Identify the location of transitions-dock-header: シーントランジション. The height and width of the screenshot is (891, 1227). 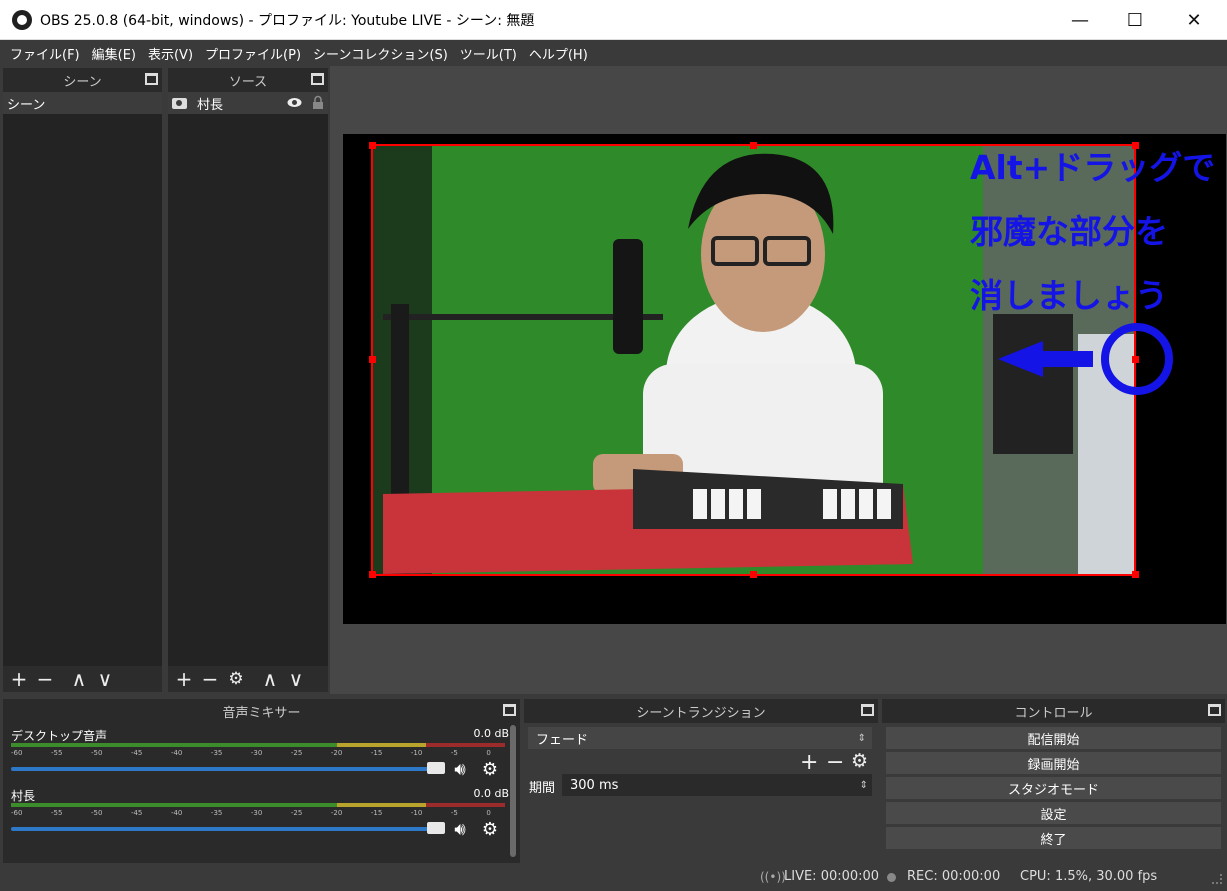
(701, 711).